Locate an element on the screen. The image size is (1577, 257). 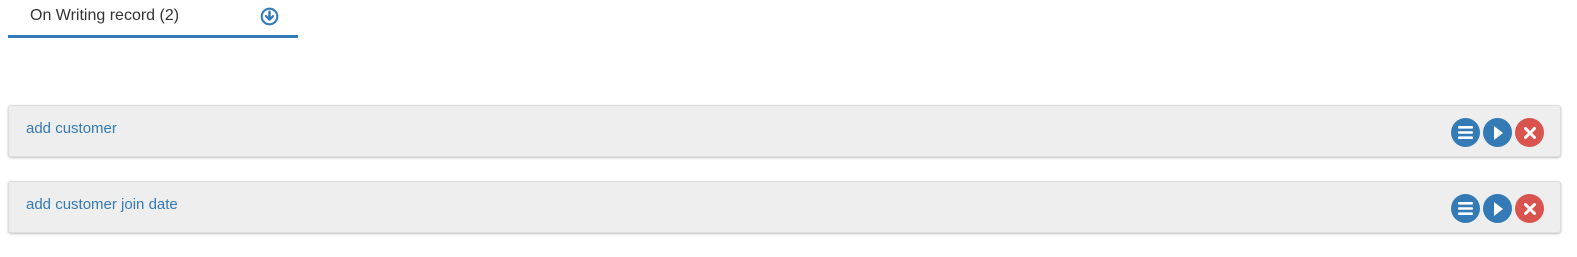
circle-arrow-down-icon is located at coordinates (269, 16).